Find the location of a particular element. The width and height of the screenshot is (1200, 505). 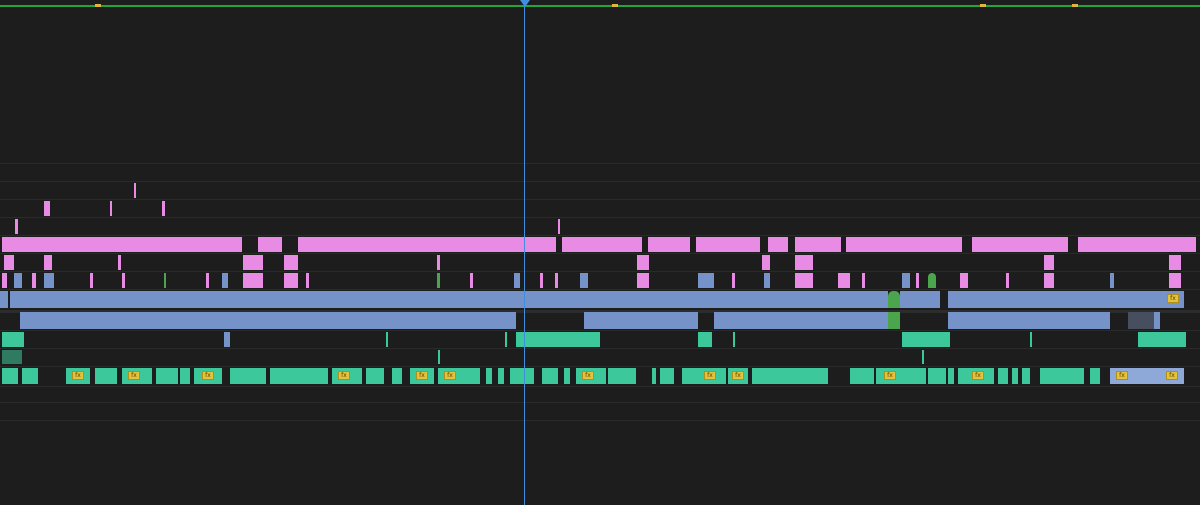

playhead-line is located at coordinates (524, 252).